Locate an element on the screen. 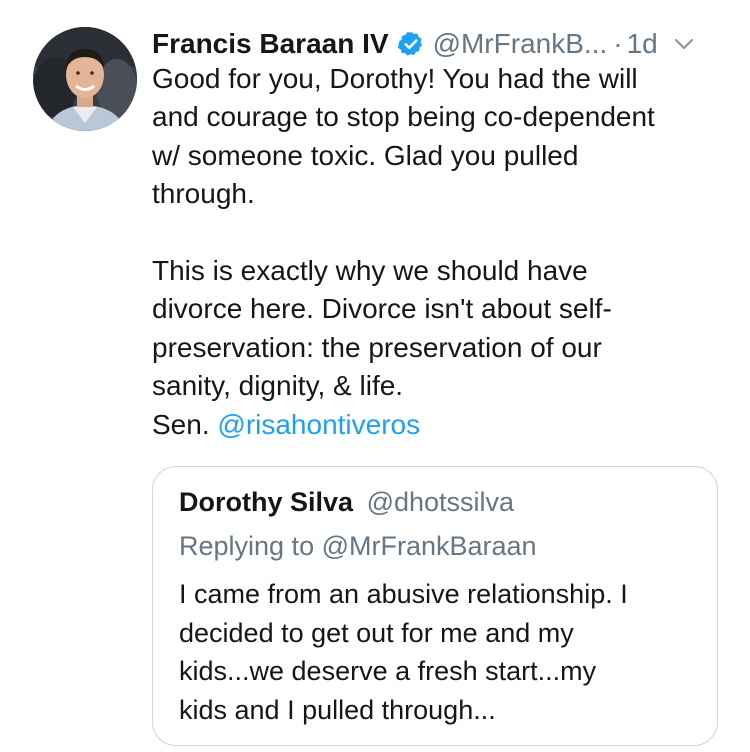 Image resolution: width=750 pixels, height=752 pixels. replying-to: Replying to @MrFrankBaraan is located at coordinates (358, 546).